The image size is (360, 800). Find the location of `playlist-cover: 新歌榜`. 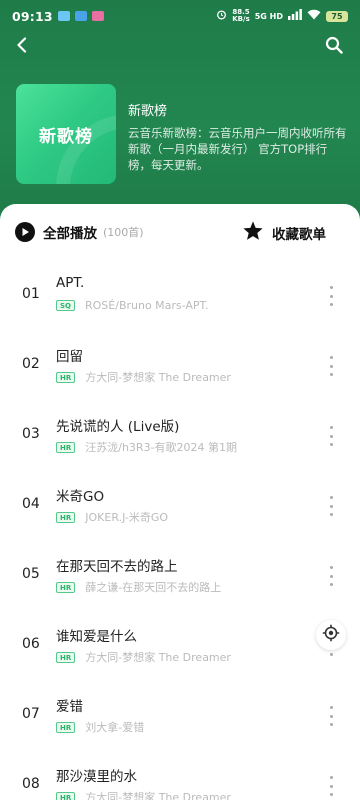

playlist-cover: 新歌榜 is located at coordinates (66, 134).